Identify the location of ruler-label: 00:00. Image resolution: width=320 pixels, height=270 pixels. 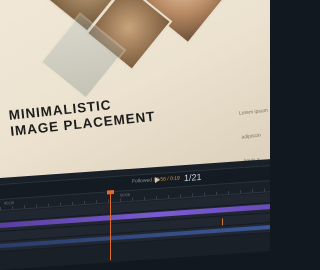
(9, 203).